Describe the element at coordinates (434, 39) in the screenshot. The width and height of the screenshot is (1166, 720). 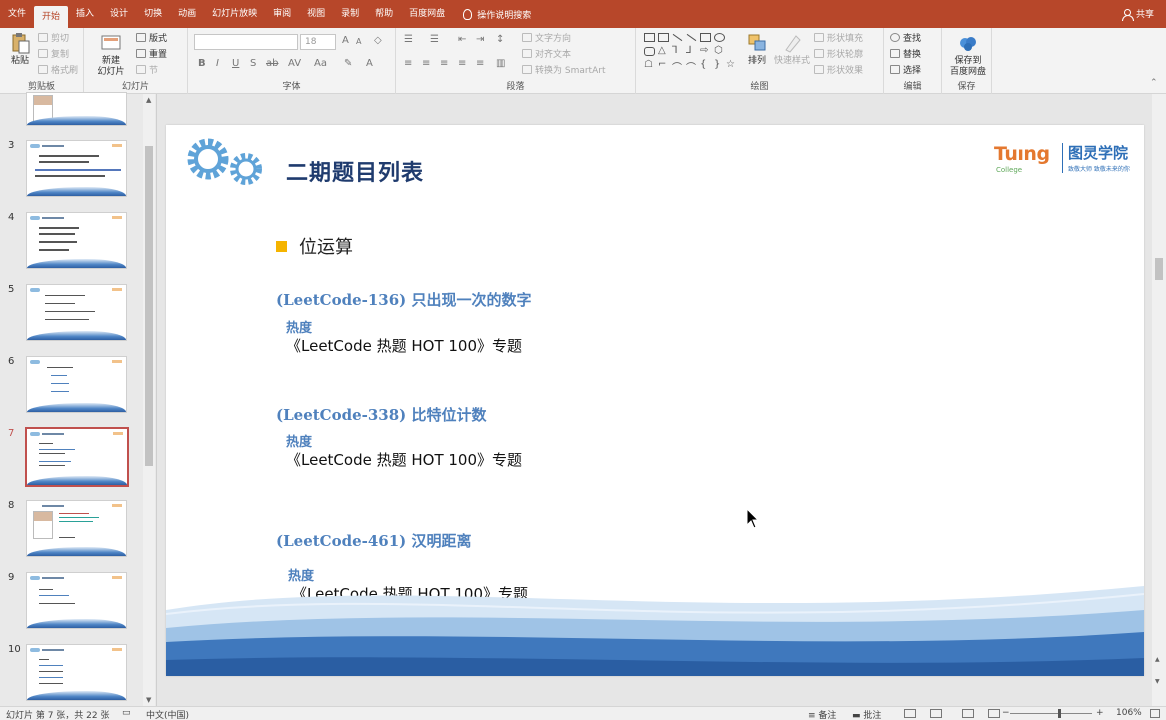
I see `numbering-icon: ☰` at that location.